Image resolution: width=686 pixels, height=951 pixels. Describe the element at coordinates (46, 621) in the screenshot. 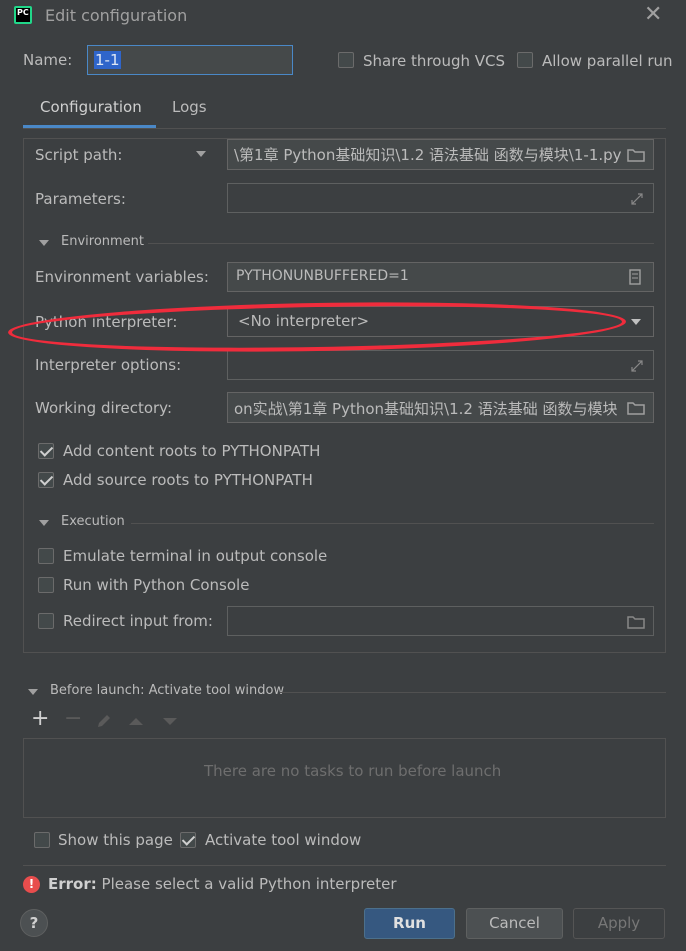

I see `redirect-input-checkbox` at that location.